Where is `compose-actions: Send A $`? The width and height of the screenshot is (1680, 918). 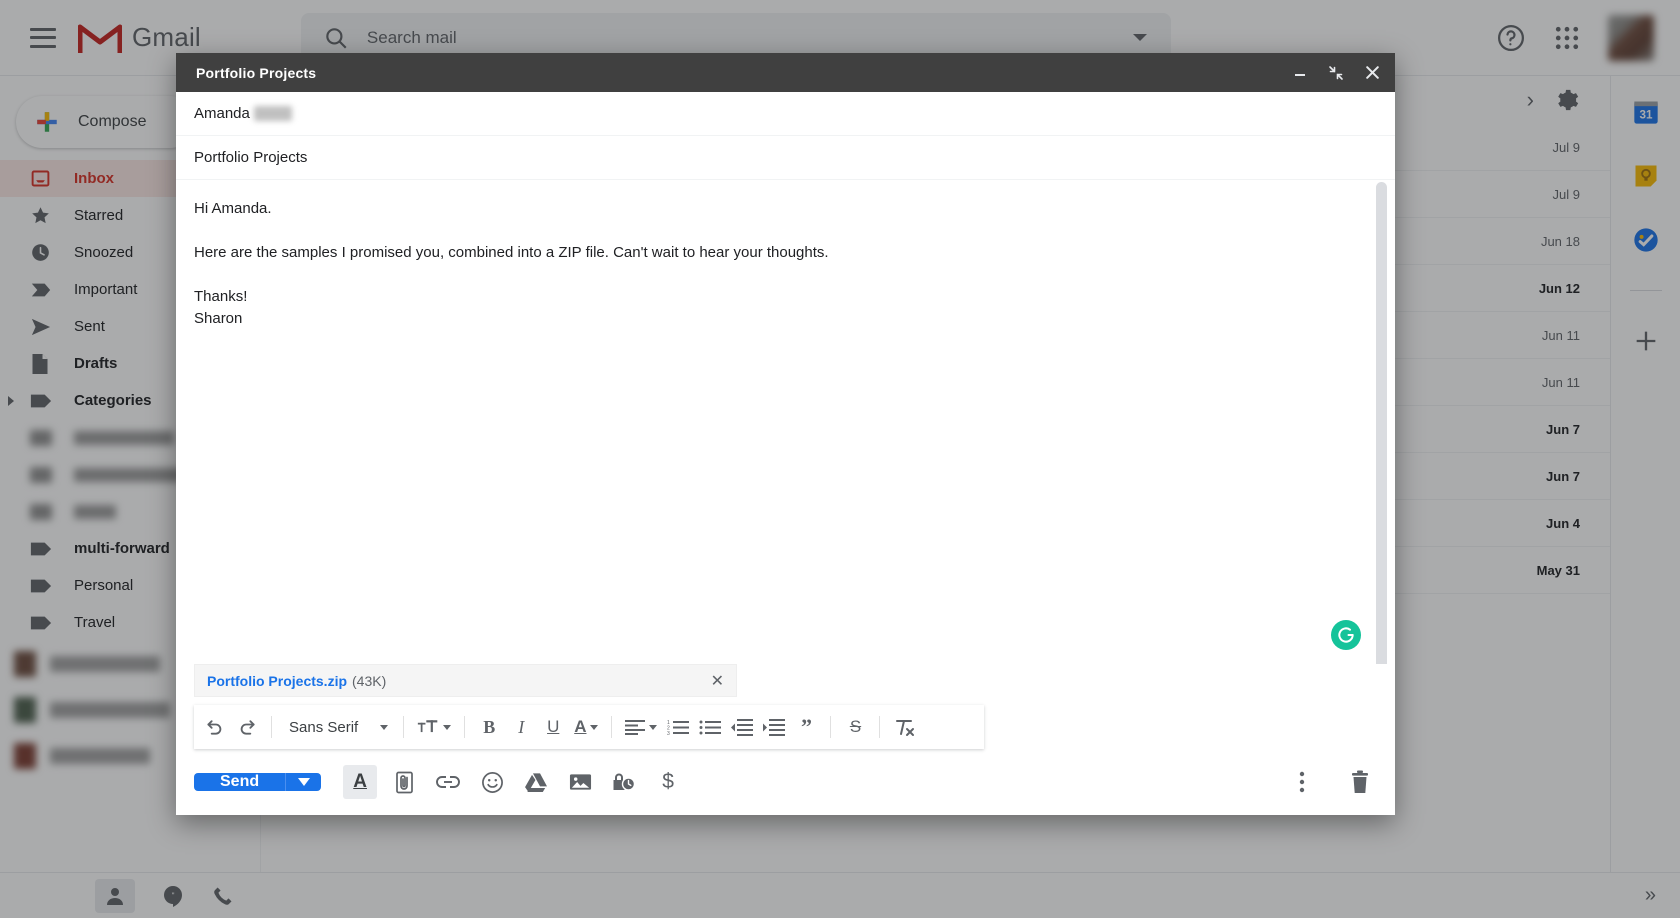 compose-actions: Send A $ is located at coordinates (785, 782).